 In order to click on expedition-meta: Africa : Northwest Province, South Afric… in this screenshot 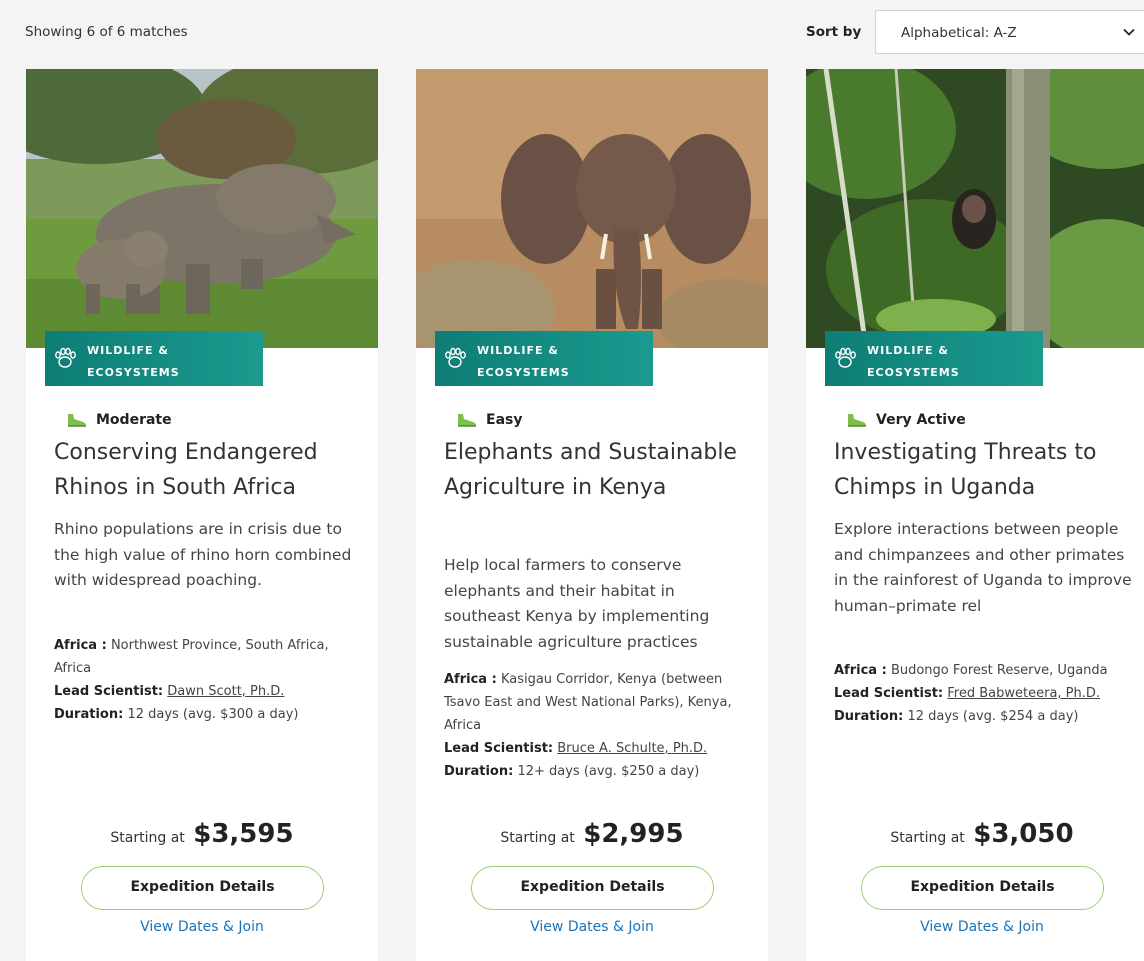, I will do `click(204, 680)`.